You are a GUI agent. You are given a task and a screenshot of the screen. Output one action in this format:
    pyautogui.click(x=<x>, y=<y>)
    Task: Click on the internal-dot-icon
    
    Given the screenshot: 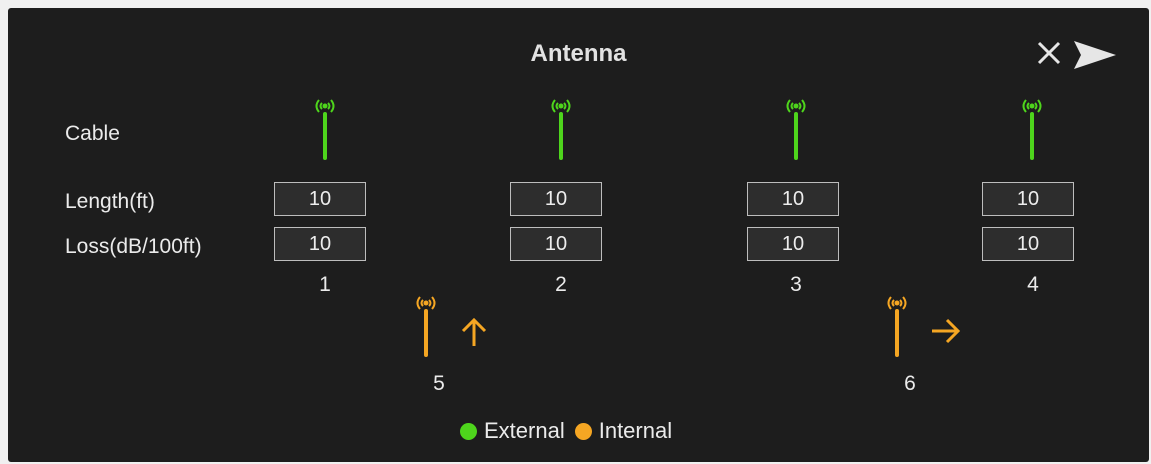 What is the action you would take?
    pyautogui.click(x=583, y=431)
    